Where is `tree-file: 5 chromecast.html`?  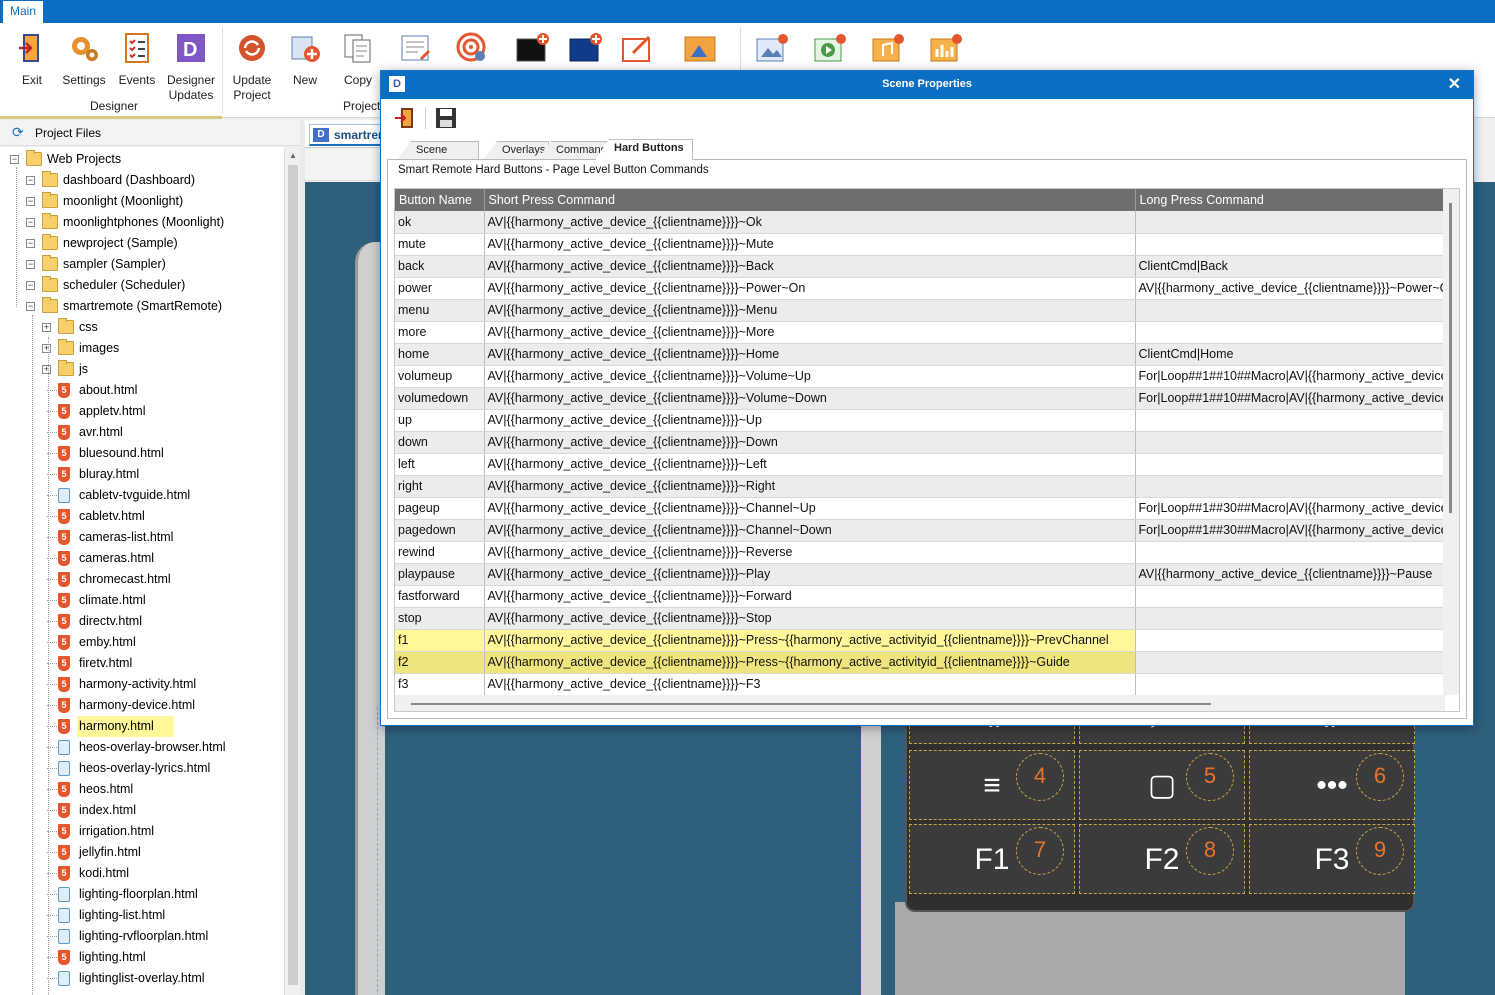
tree-file: 5 chromecast.html is located at coordinates (142, 579).